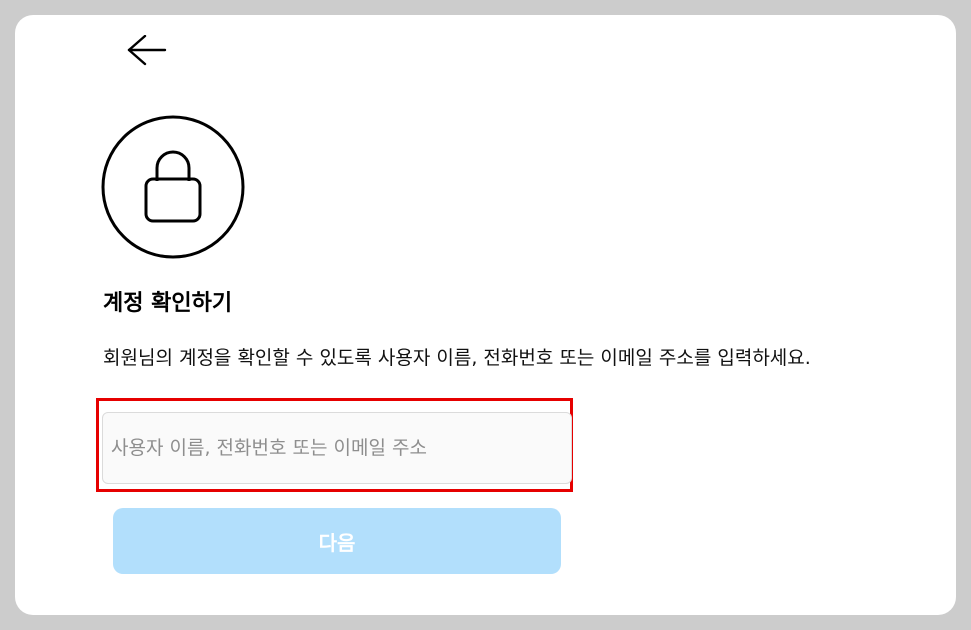  What do you see at coordinates (168, 303) in the screenshot?
I see `page-title: 계정 확인하기` at bounding box center [168, 303].